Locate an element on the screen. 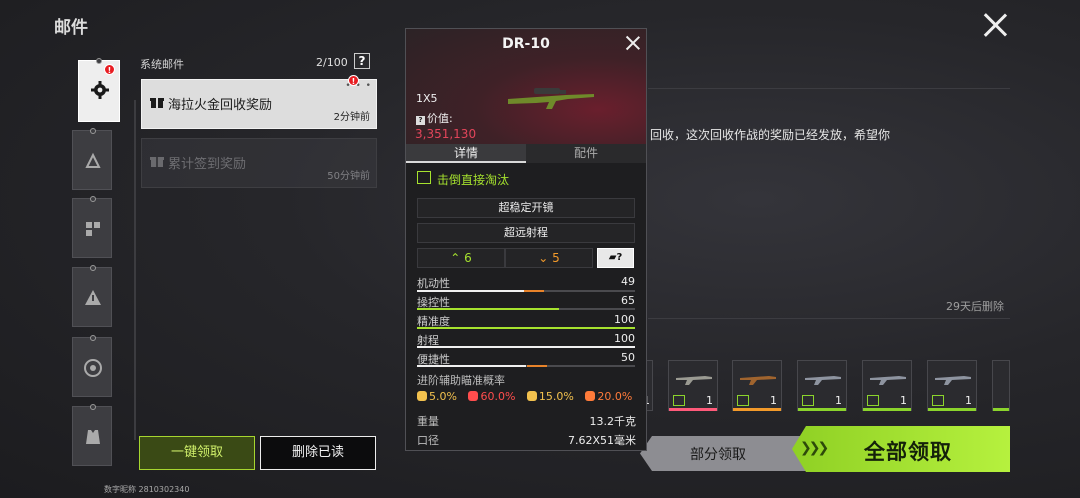 The height and width of the screenshot is (498, 1080). weight-value: 13.2千克 is located at coordinates (613, 421).